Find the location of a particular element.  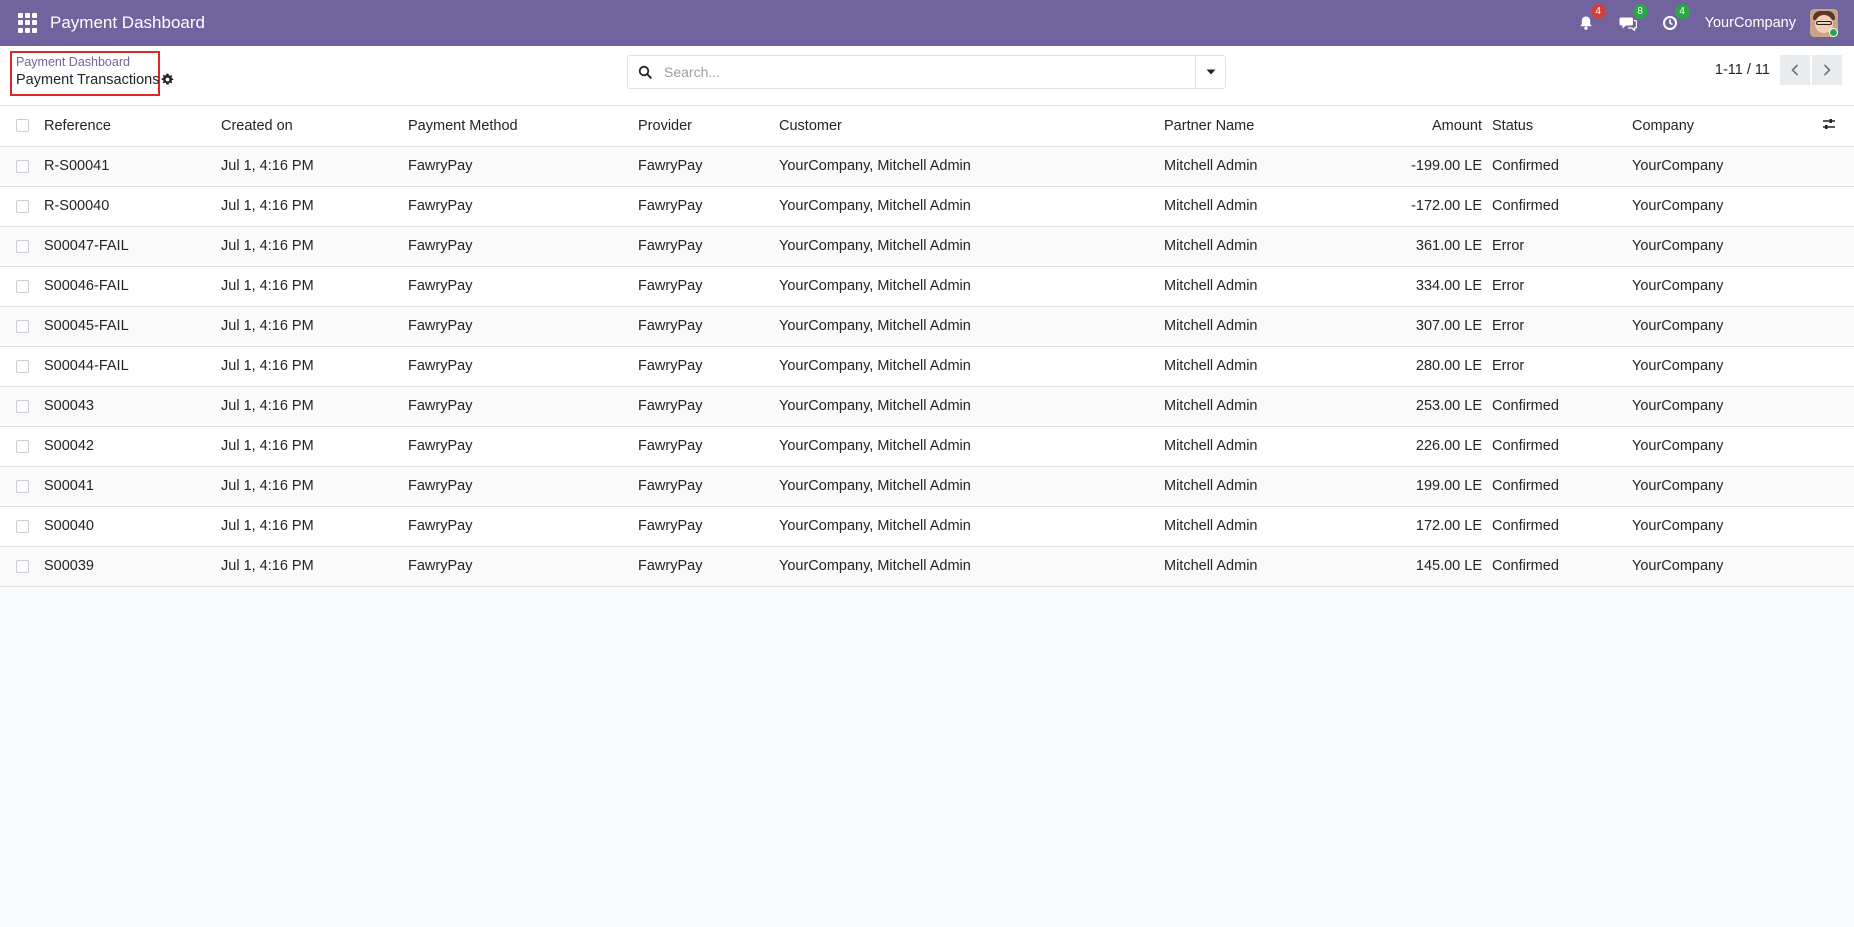

search-bar is located at coordinates (926, 72).